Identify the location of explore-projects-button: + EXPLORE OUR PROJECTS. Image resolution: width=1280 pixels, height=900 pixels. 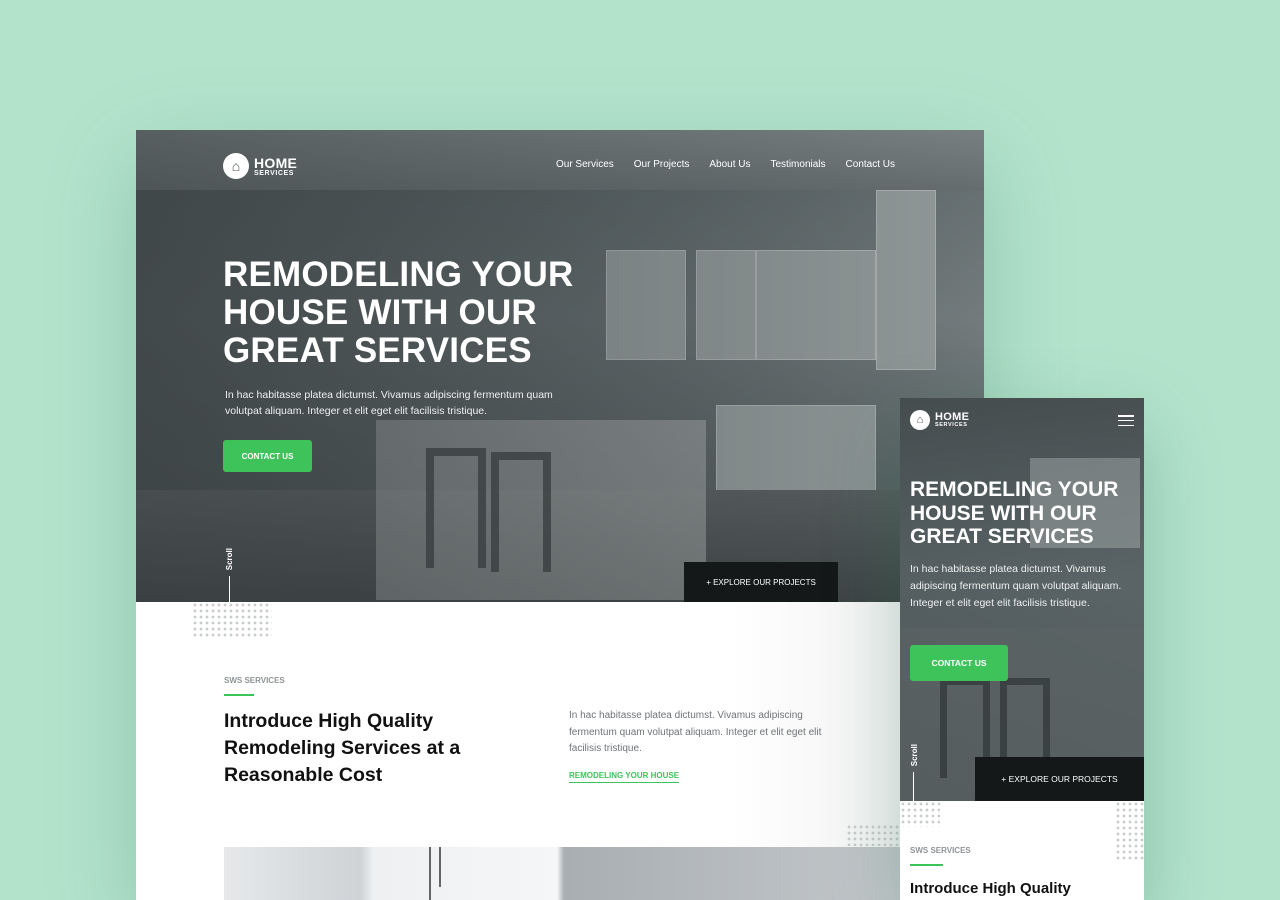
(761, 582).